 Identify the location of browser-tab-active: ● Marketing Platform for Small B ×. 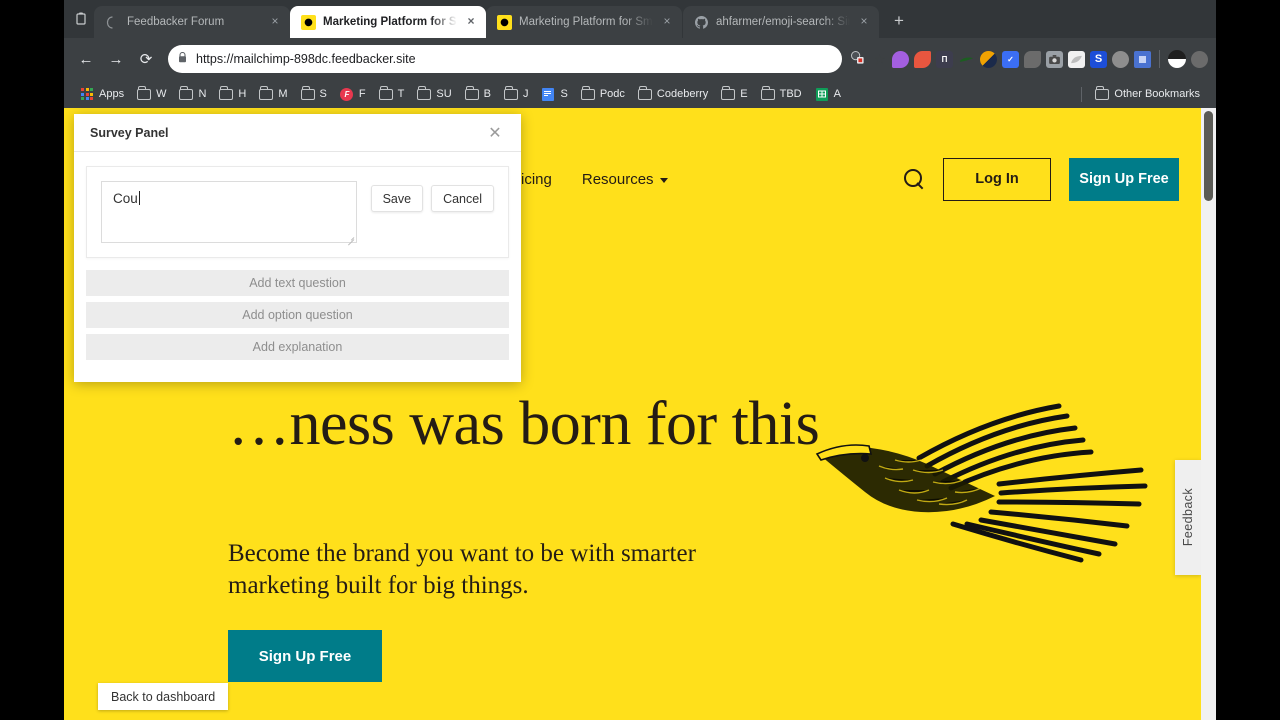
(388, 22).